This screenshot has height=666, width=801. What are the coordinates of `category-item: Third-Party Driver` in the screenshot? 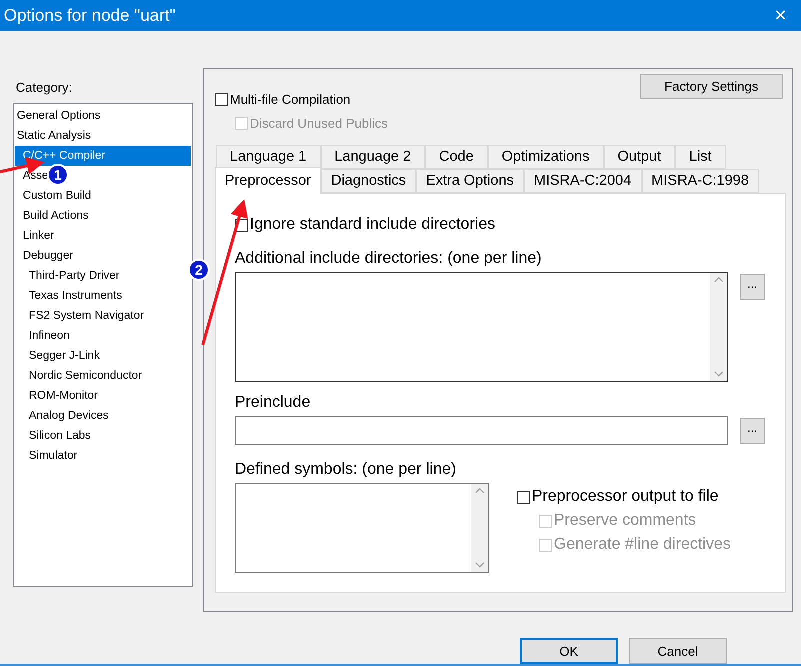 It's located at (68, 276).